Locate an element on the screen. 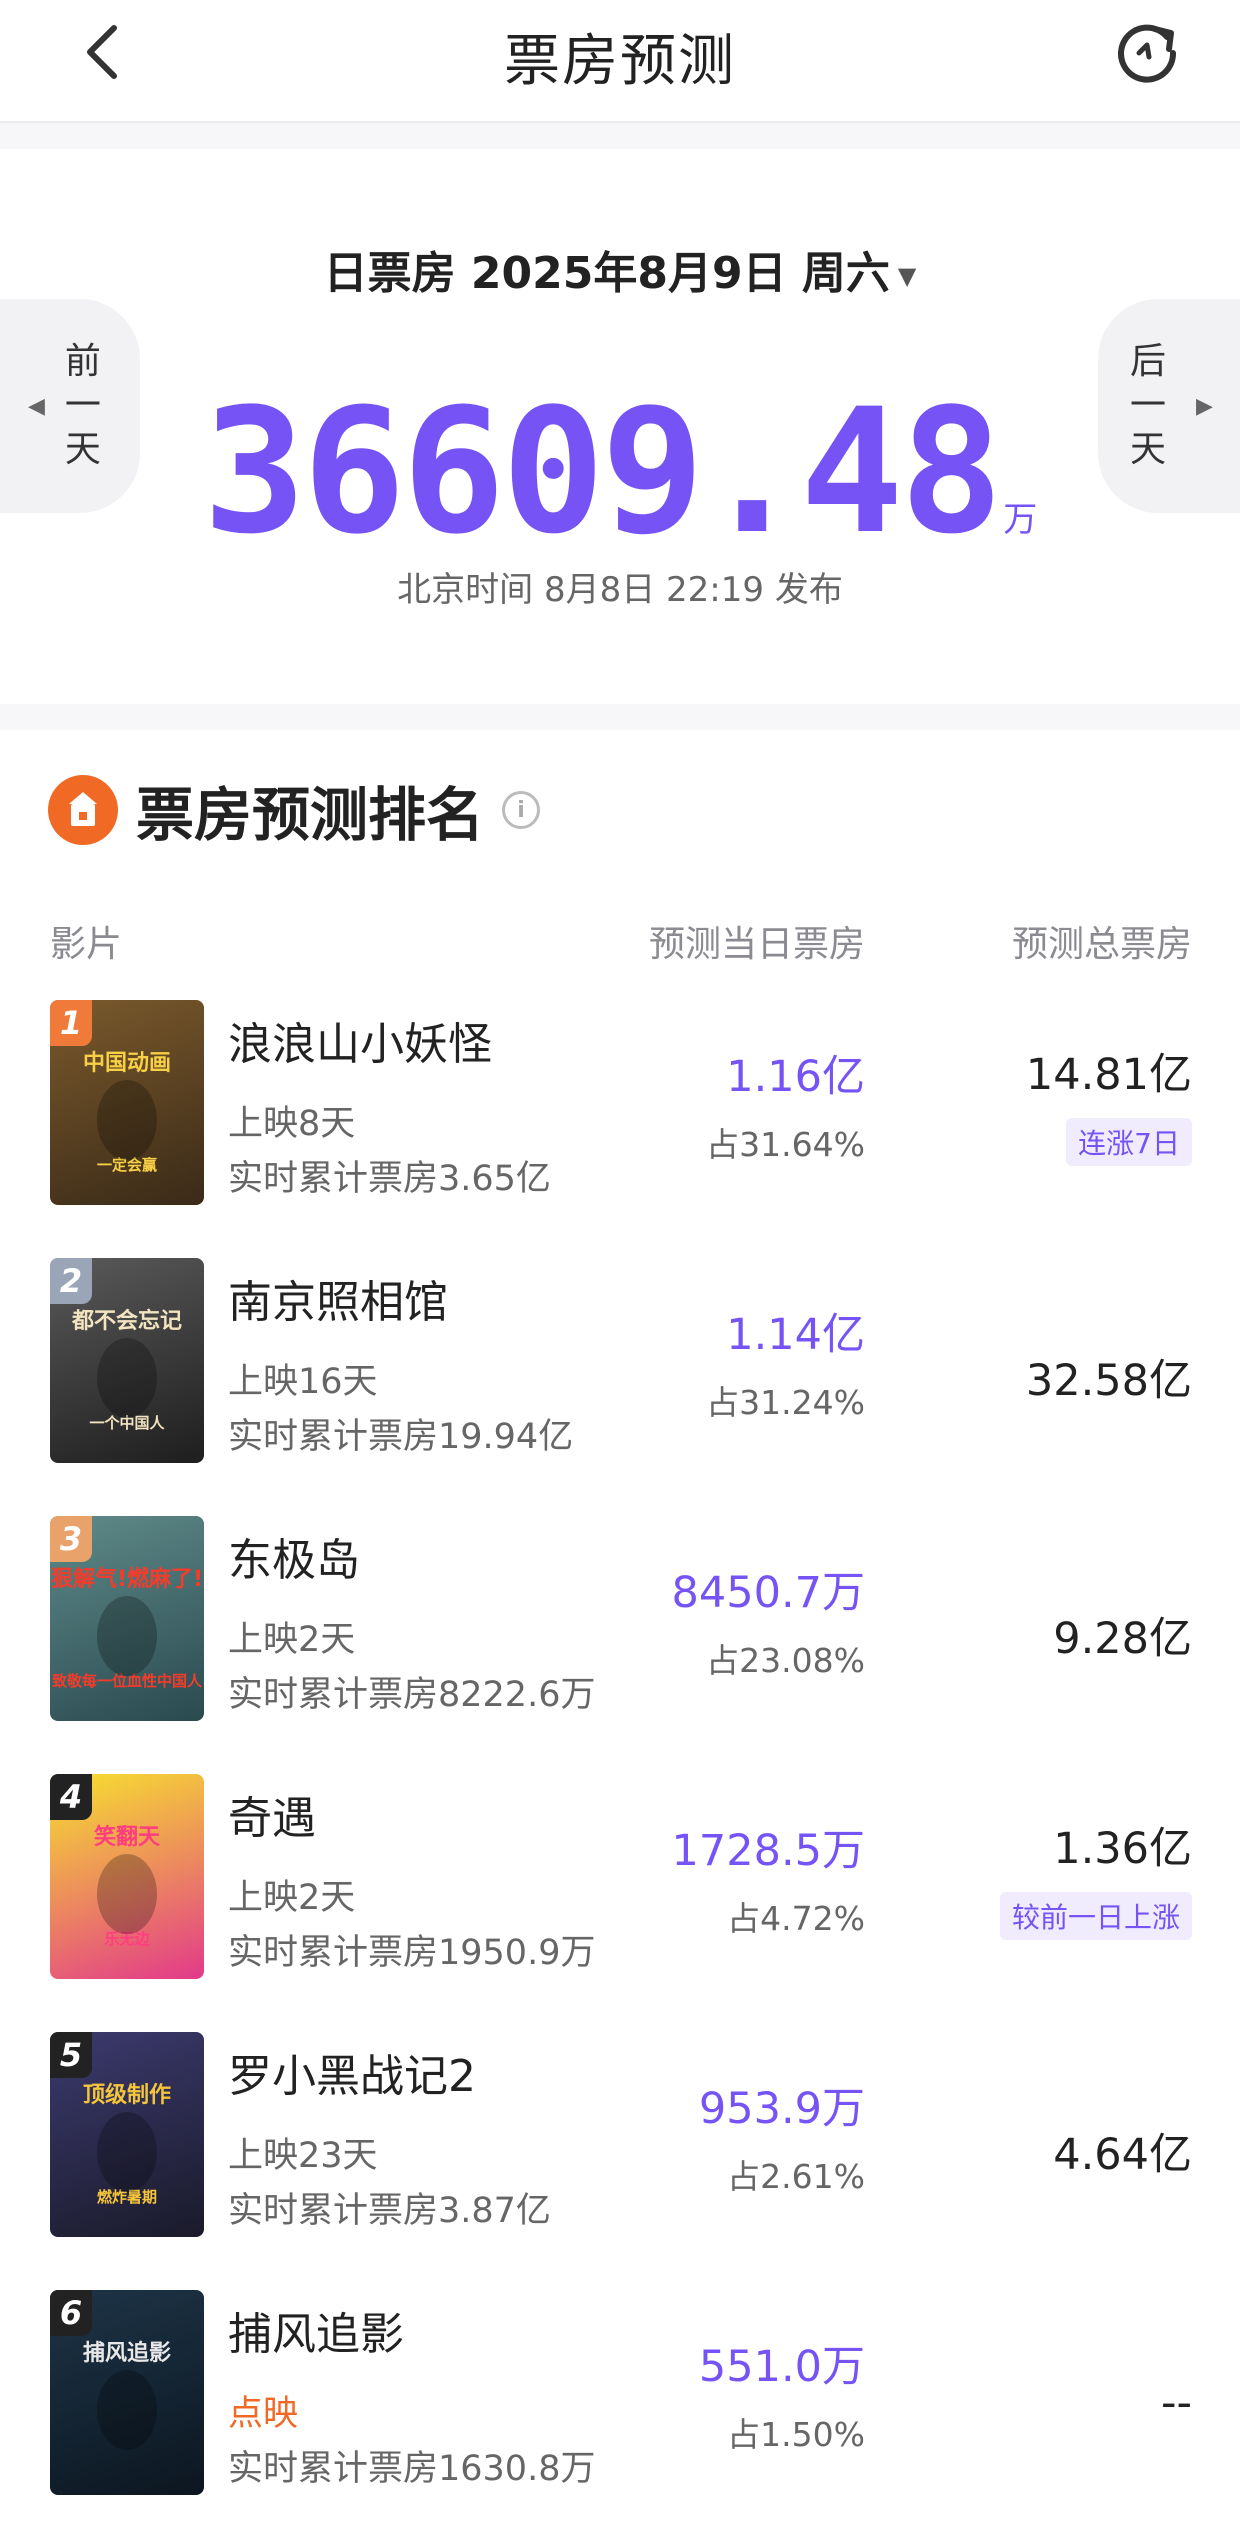 The width and height of the screenshot is (1240, 2548). ranking-title: 票房预测排名 is located at coordinates (310, 815).